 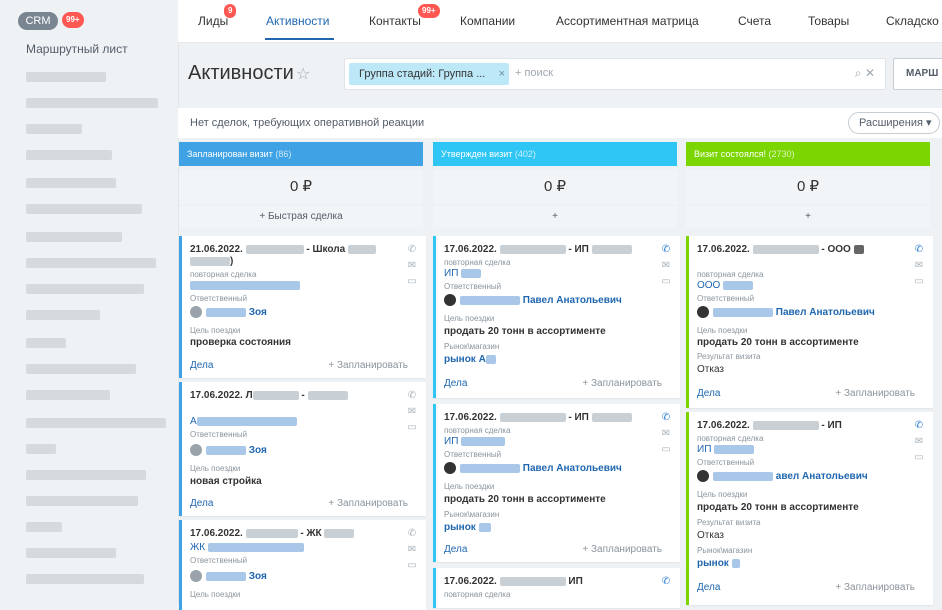 I want to click on column-header: Запланирован визит (86), so click(x=301, y=154).